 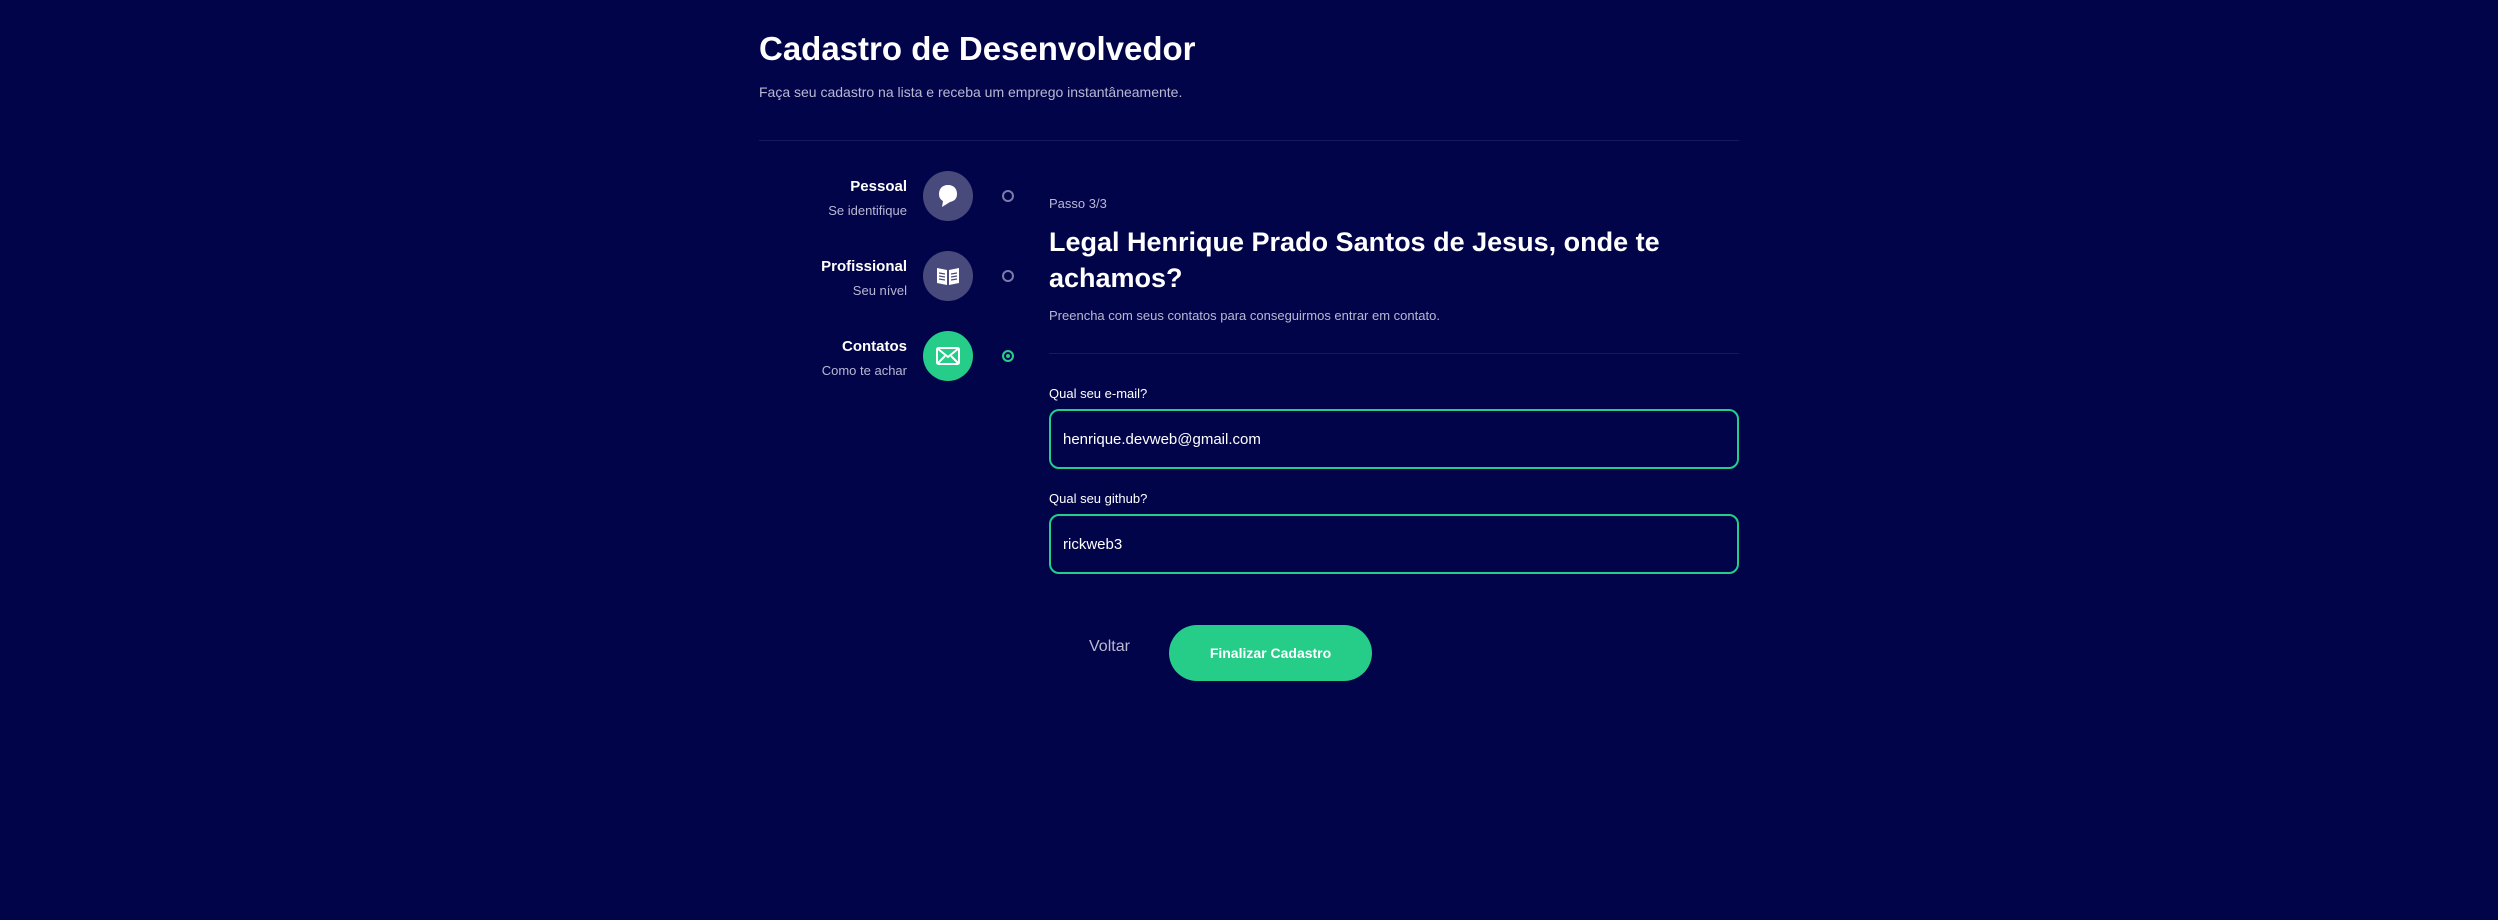 I want to click on email-label: Qual seu e-mail?, so click(x=1098, y=393).